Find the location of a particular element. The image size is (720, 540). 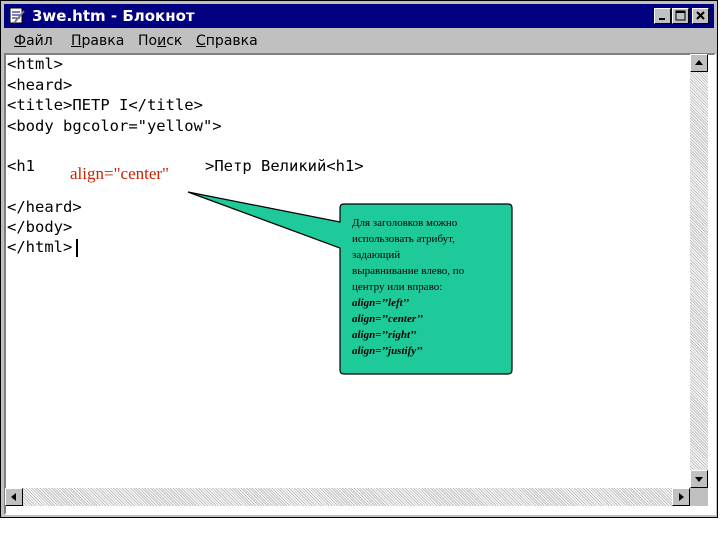

scroll-up-button is located at coordinates (699, 63).